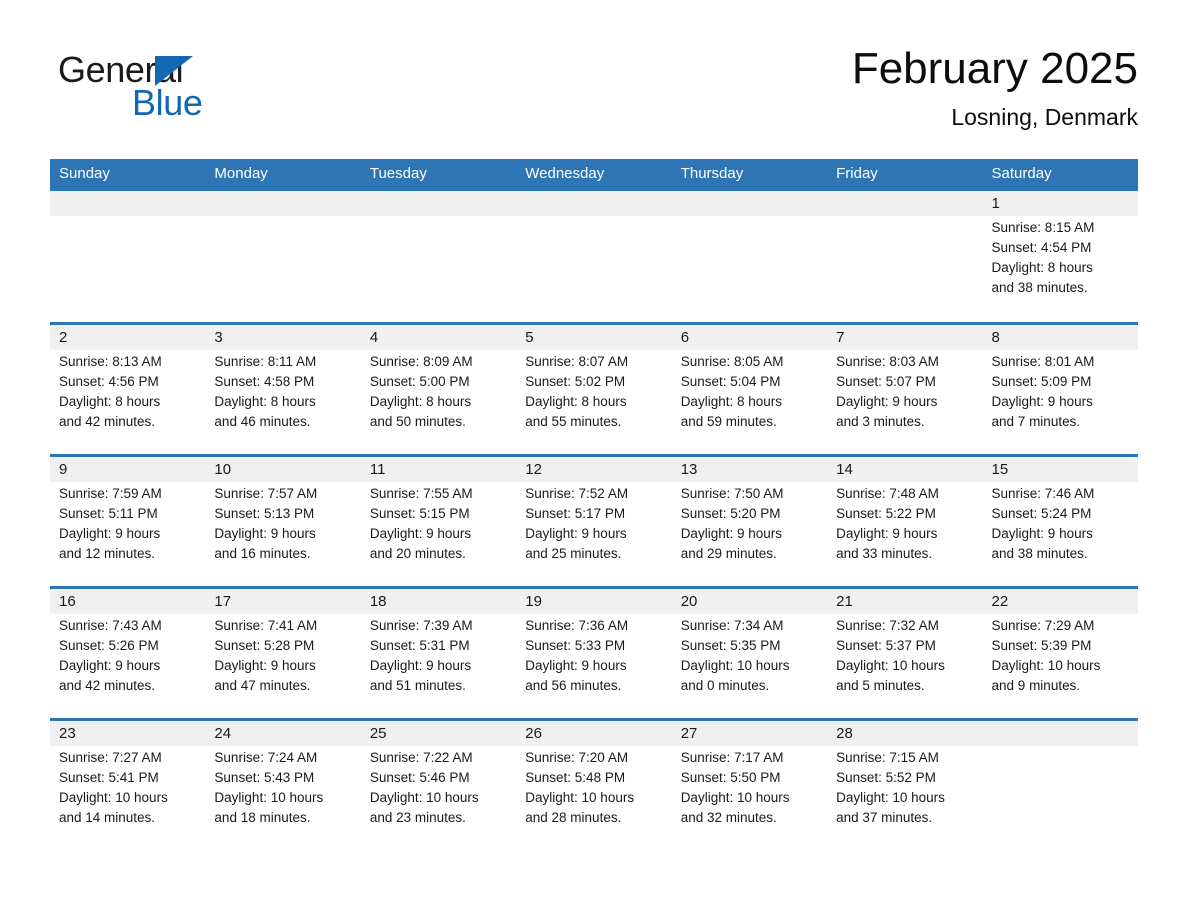  What do you see at coordinates (685, 337) in the screenshot?
I see `day-number: 6` at bounding box center [685, 337].